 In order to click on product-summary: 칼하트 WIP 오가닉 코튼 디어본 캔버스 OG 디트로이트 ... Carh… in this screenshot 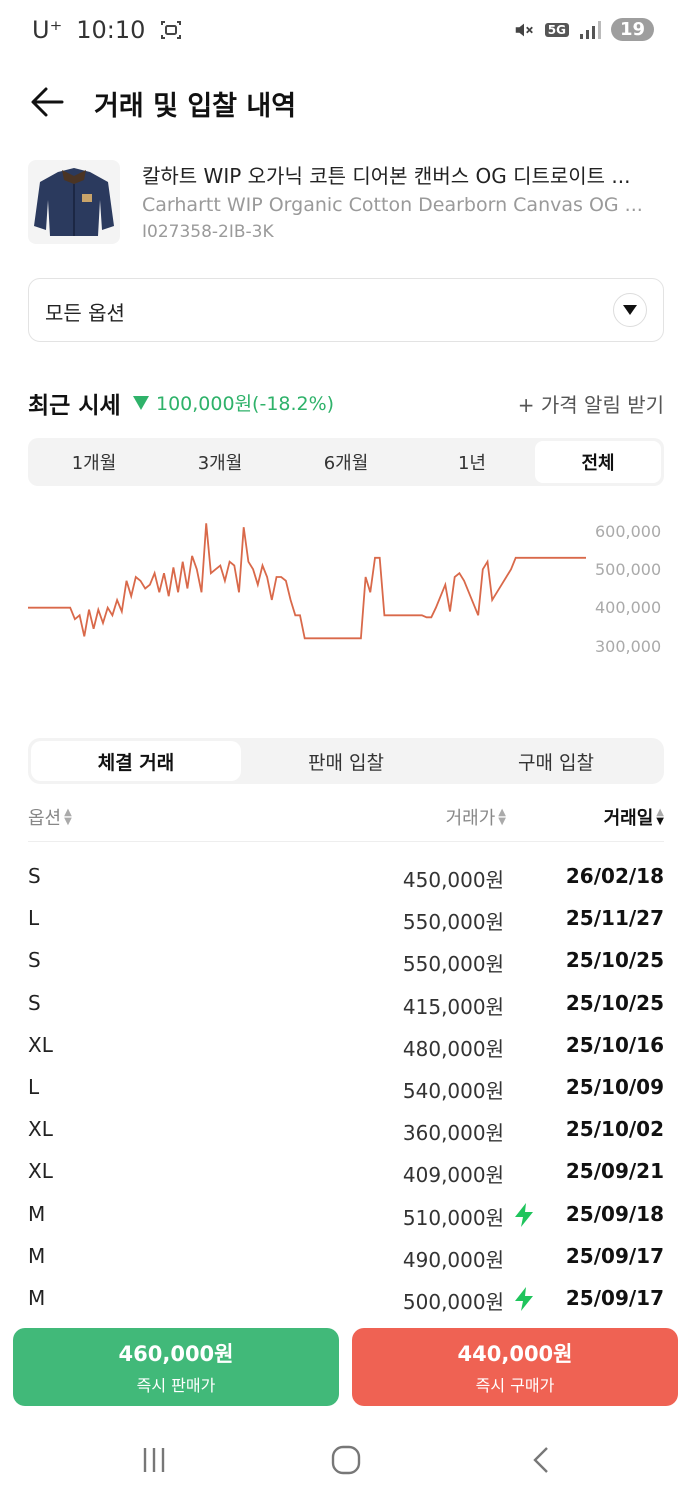, I will do `click(348, 201)`.